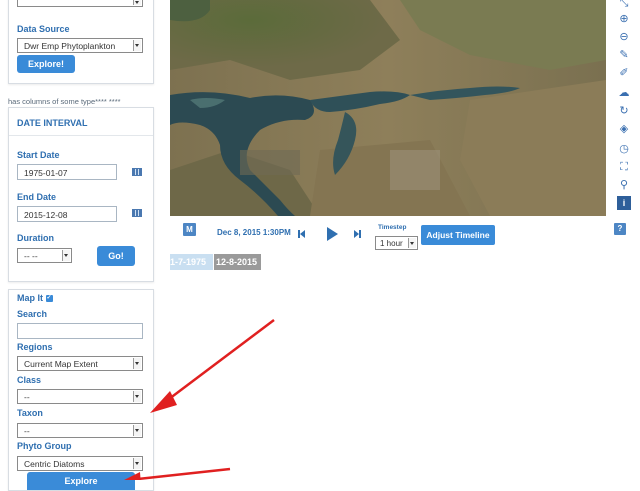  I want to click on arrow-lower, so click(177, 473).